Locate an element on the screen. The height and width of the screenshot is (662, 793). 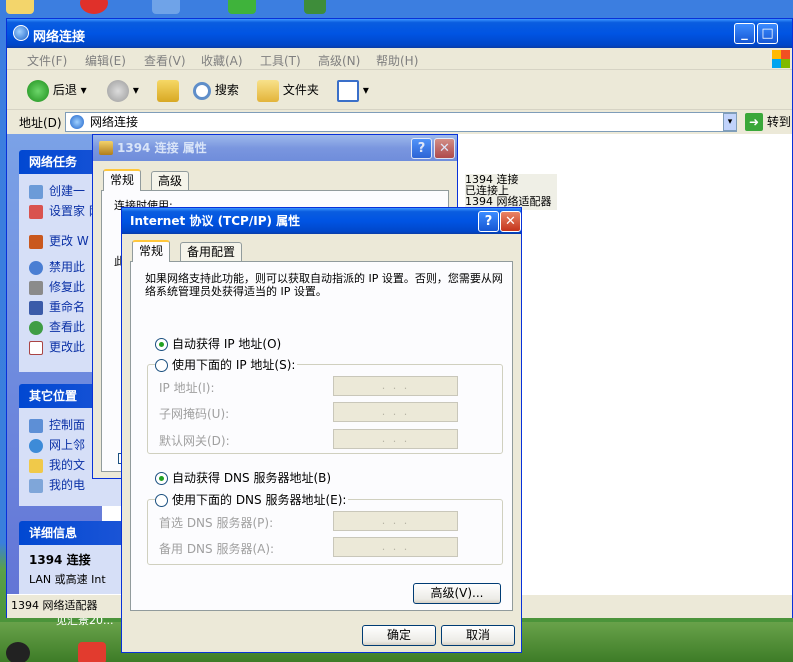
place-network-places: 网上邻 is located at coordinates (57, 444).